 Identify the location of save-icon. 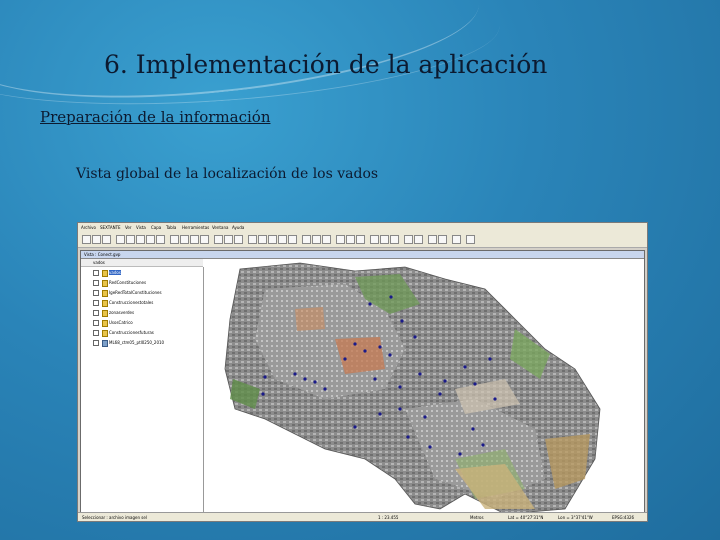
(106, 239).